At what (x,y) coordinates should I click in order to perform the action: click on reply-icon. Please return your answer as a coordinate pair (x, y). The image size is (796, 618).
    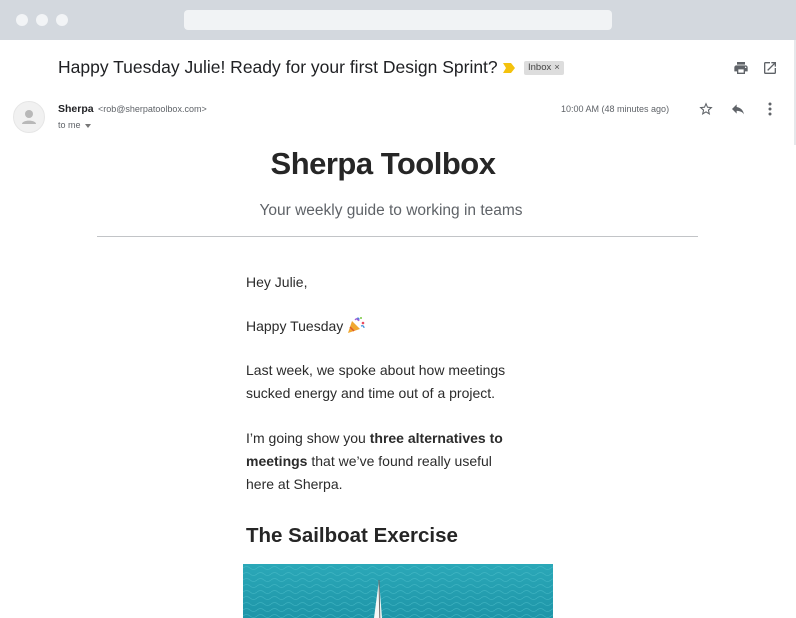
    Looking at the image, I should click on (738, 109).